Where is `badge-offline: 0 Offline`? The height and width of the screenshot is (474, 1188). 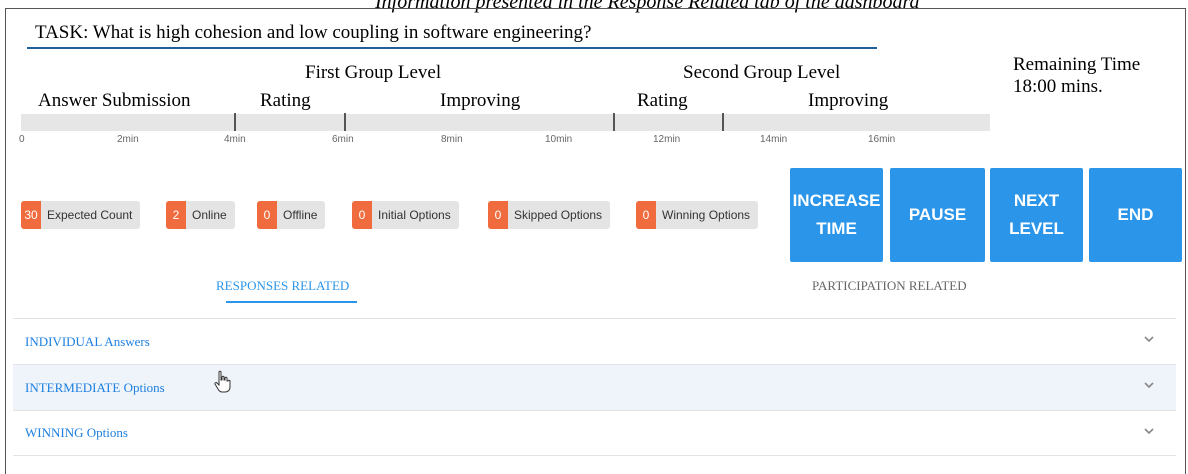 badge-offline: 0 Offline is located at coordinates (291, 215).